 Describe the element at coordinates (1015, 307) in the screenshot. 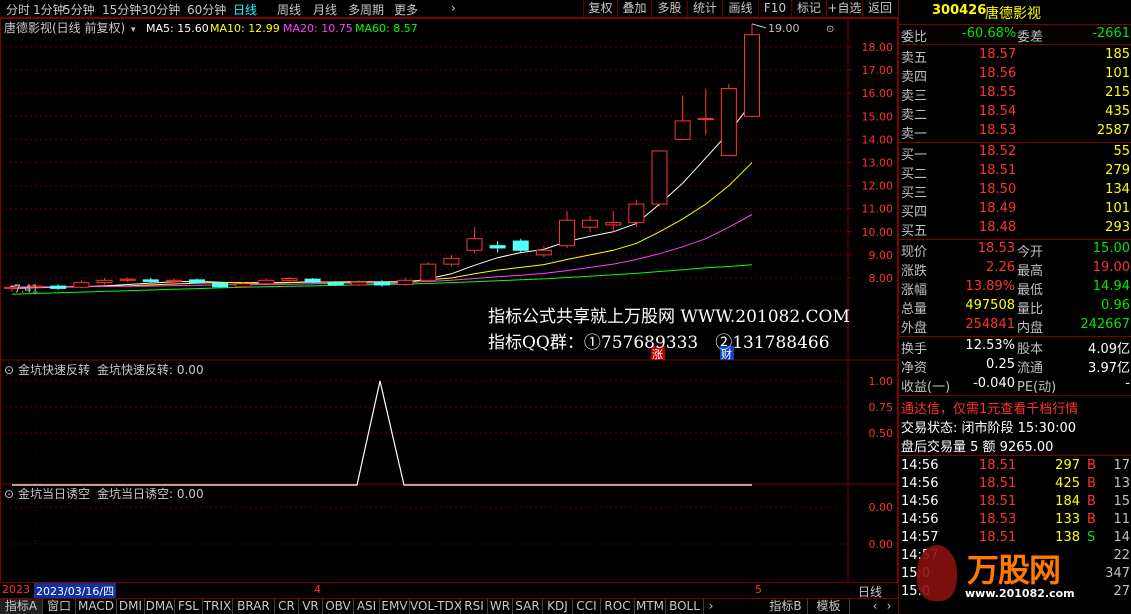

I see `stat-row: 总量 497508 量比 0.96` at that location.